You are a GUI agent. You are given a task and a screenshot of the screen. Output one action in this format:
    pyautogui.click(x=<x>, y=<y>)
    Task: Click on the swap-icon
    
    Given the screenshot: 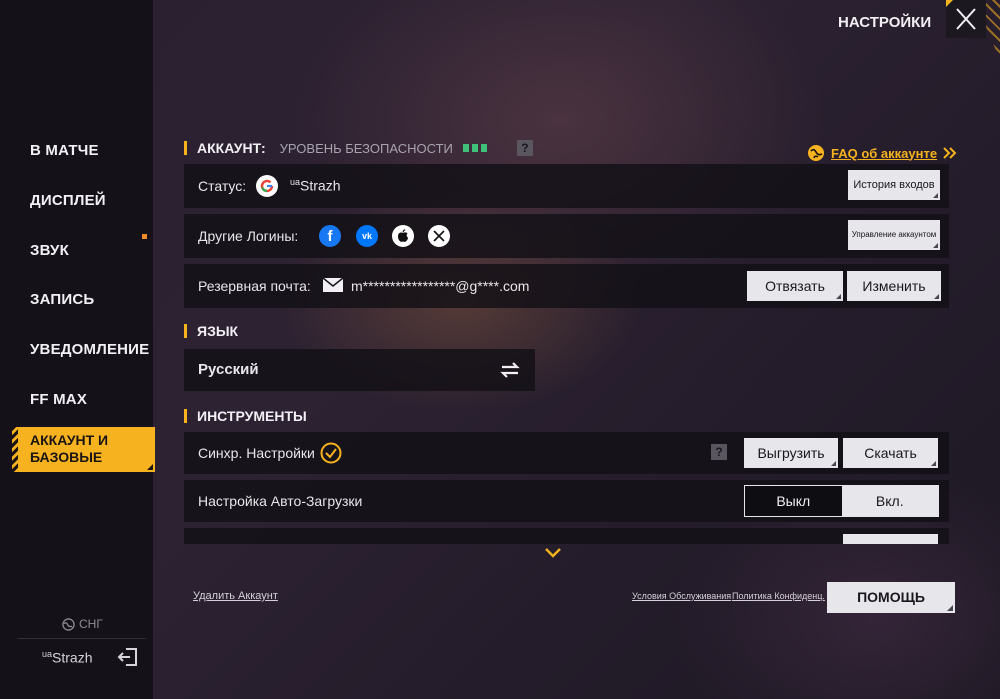 What is the action you would take?
    pyautogui.click(x=510, y=370)
    